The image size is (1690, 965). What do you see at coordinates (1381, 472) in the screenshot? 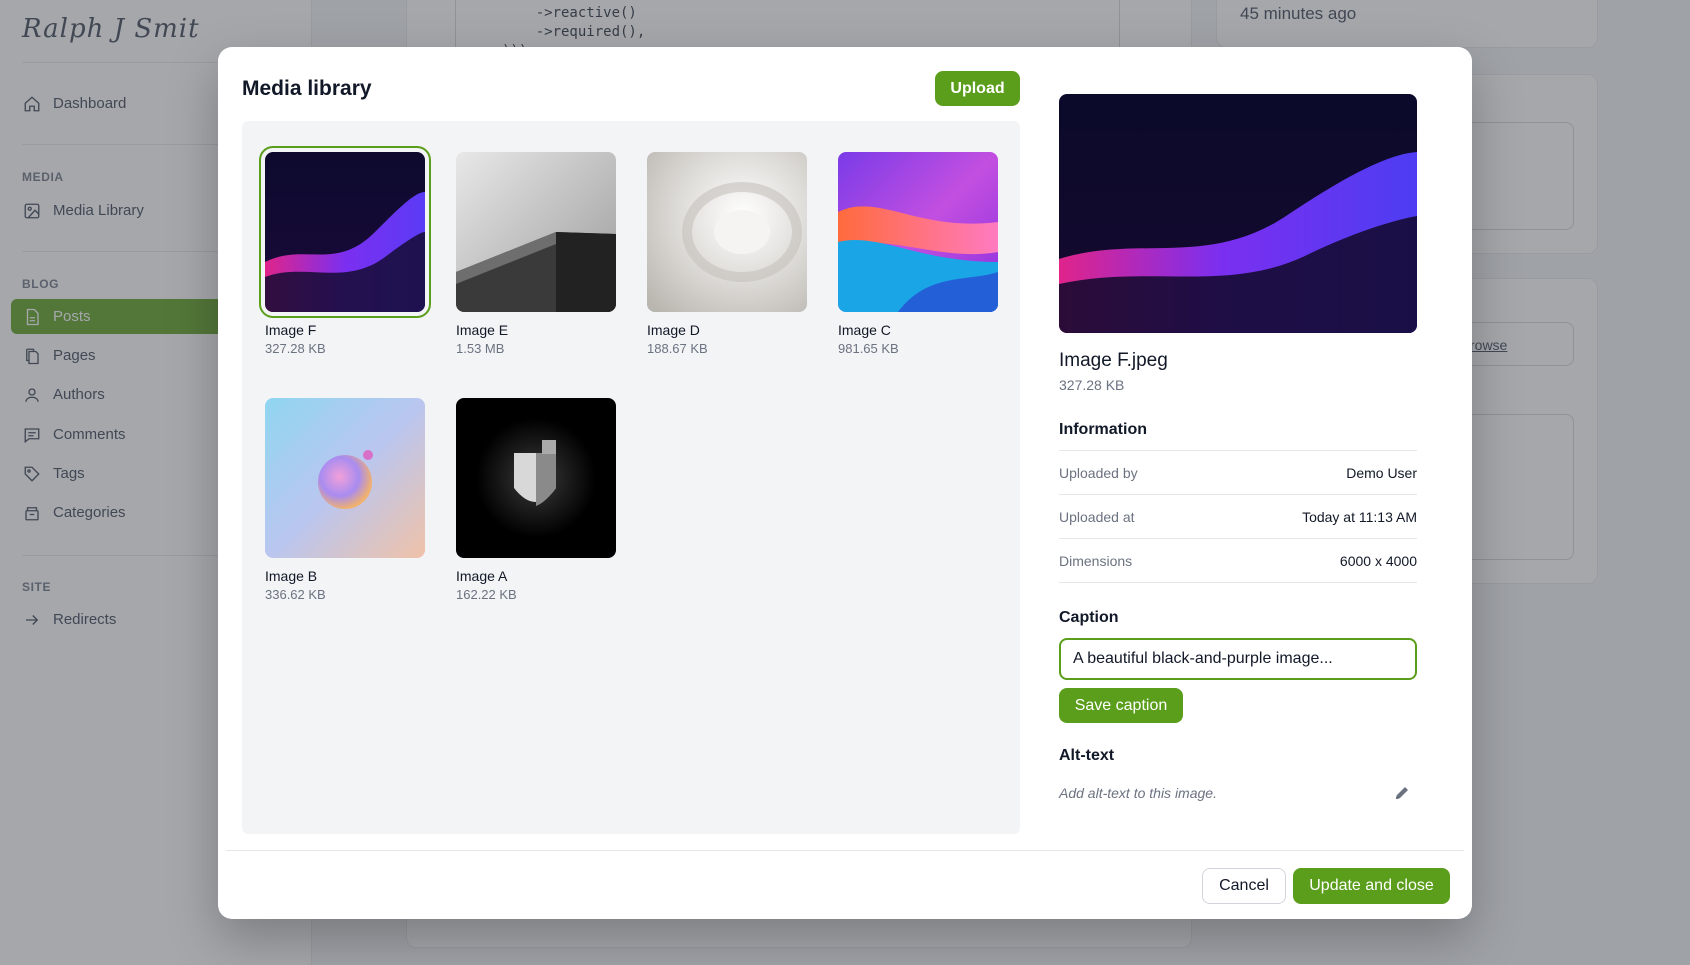
I see `info-value: Demo User` at bounding box center [1381, 472].